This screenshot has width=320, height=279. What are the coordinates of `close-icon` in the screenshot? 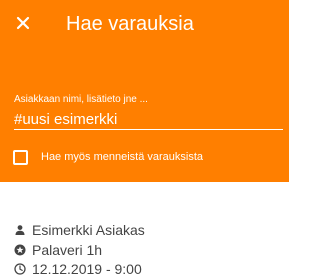 It's located at (23, 23).